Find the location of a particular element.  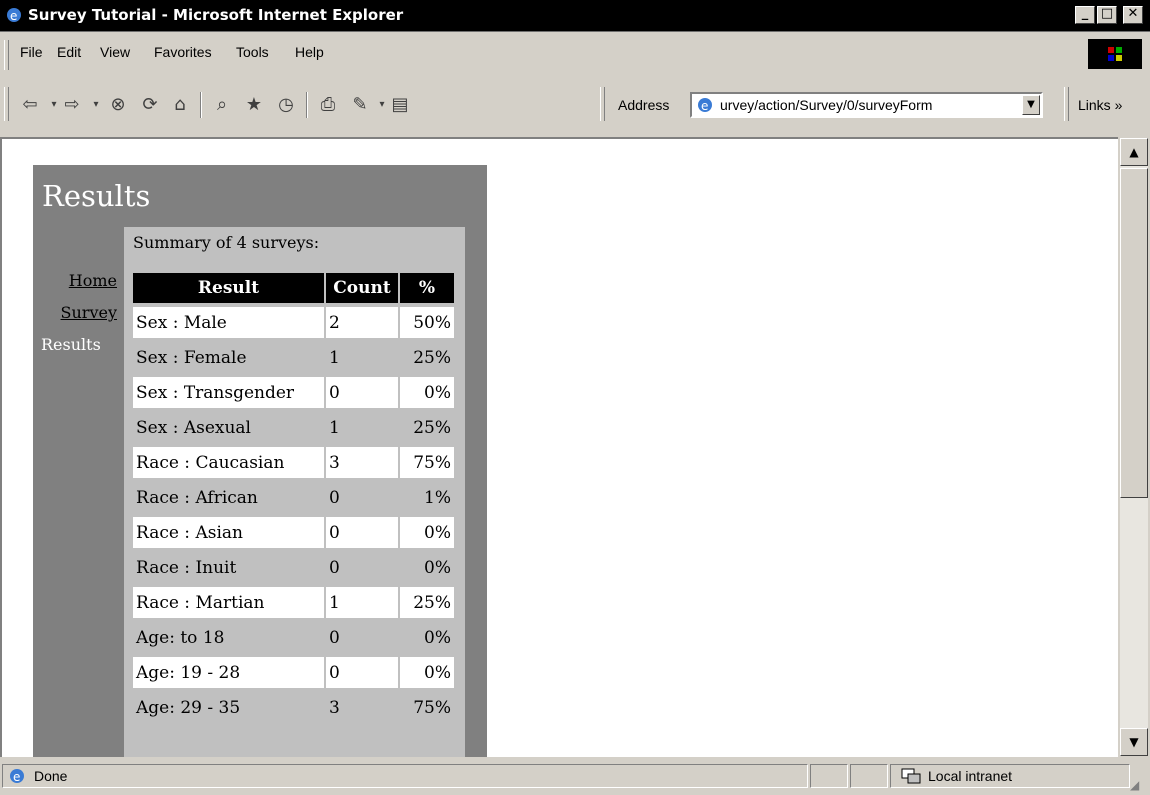

table-row: Sex : Transgender 0 0% is located at coordinates (293, 392).